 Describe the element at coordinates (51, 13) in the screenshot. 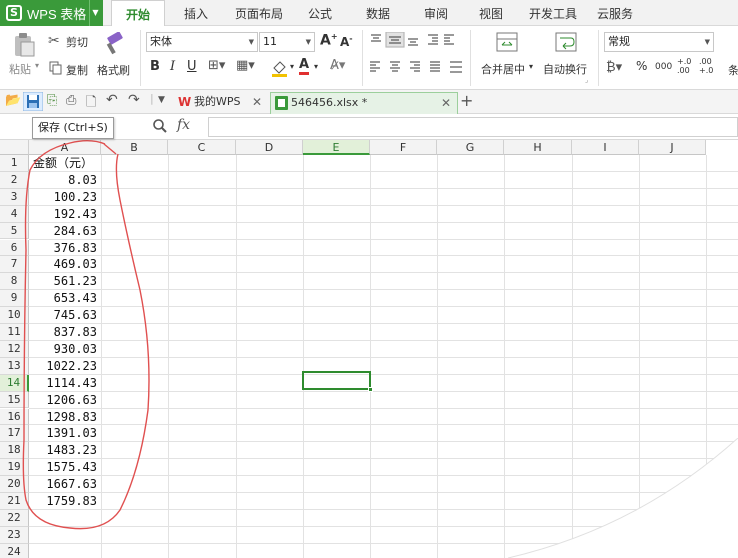

I see `app-menu-button: S WPS 表格 ▼` at that location.